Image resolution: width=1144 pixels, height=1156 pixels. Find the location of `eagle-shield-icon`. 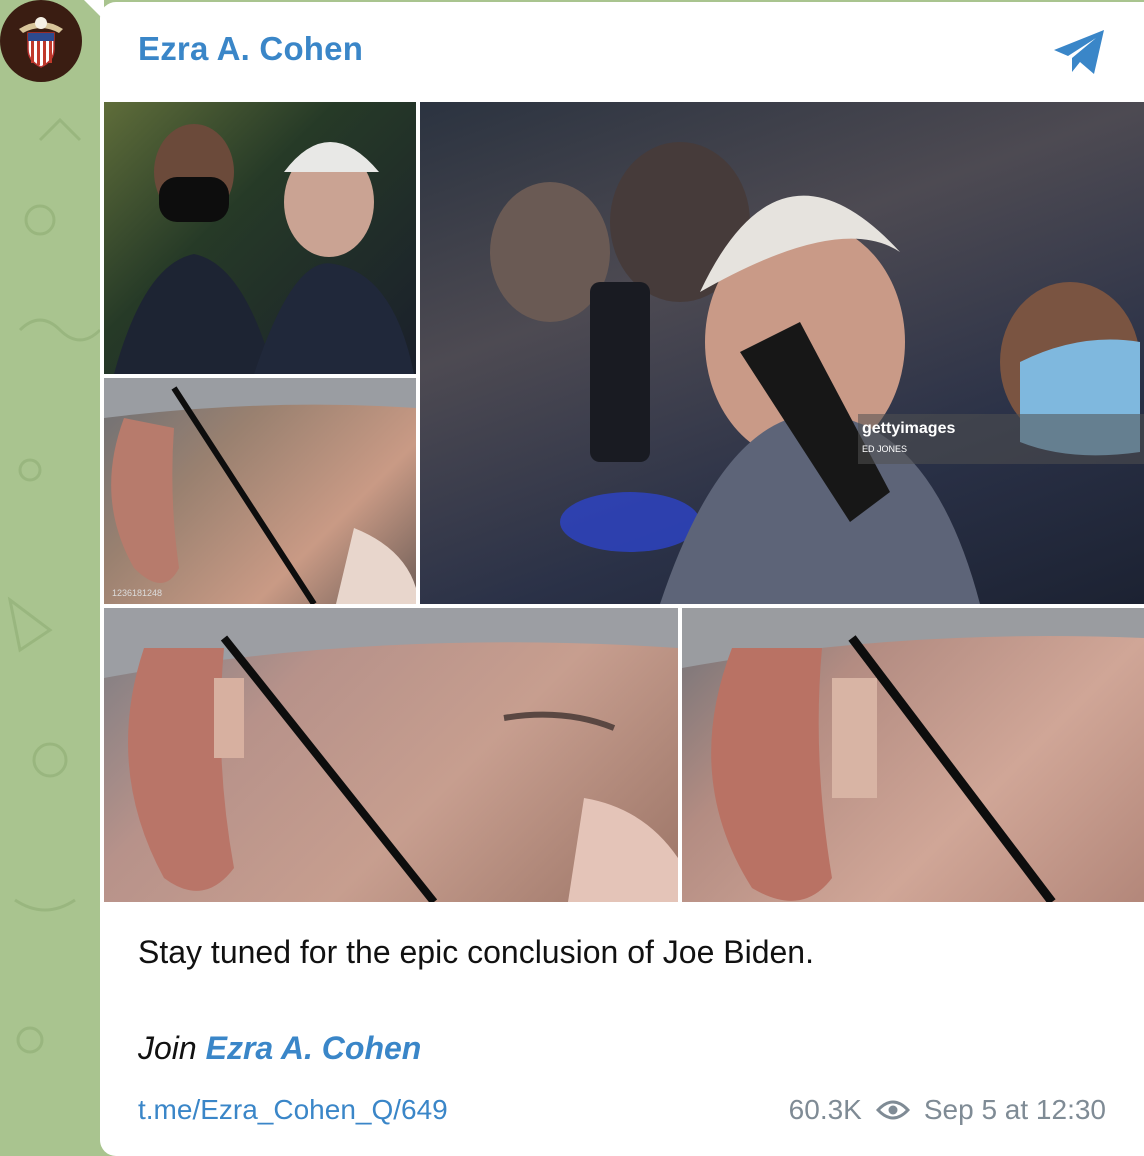

eagle-shield-icon is located at coordinates (41, 42).